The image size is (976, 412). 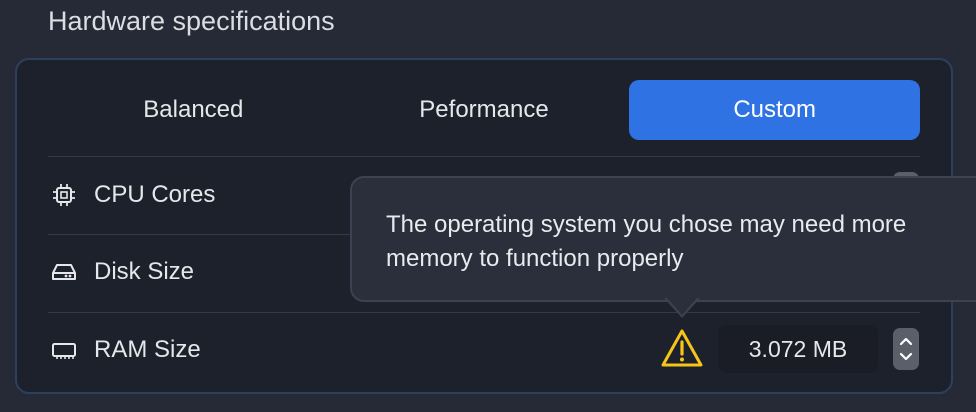 What do you see at coordinates (147, 349) in the screenshot?
I see `ram-size-label: RAM Size` at bounding box center [147, 349].